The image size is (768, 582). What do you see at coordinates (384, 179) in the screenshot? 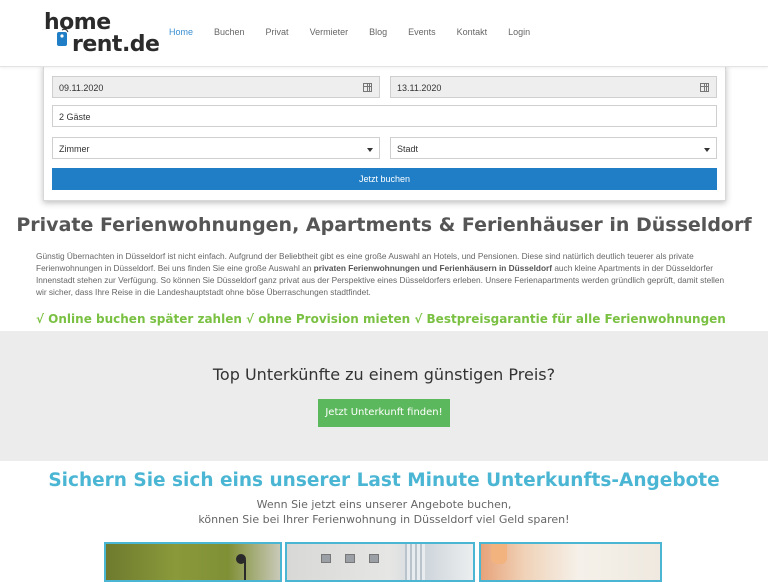
I see `book-now-button: Jetzt buchen` at bounding box center [384, 179].